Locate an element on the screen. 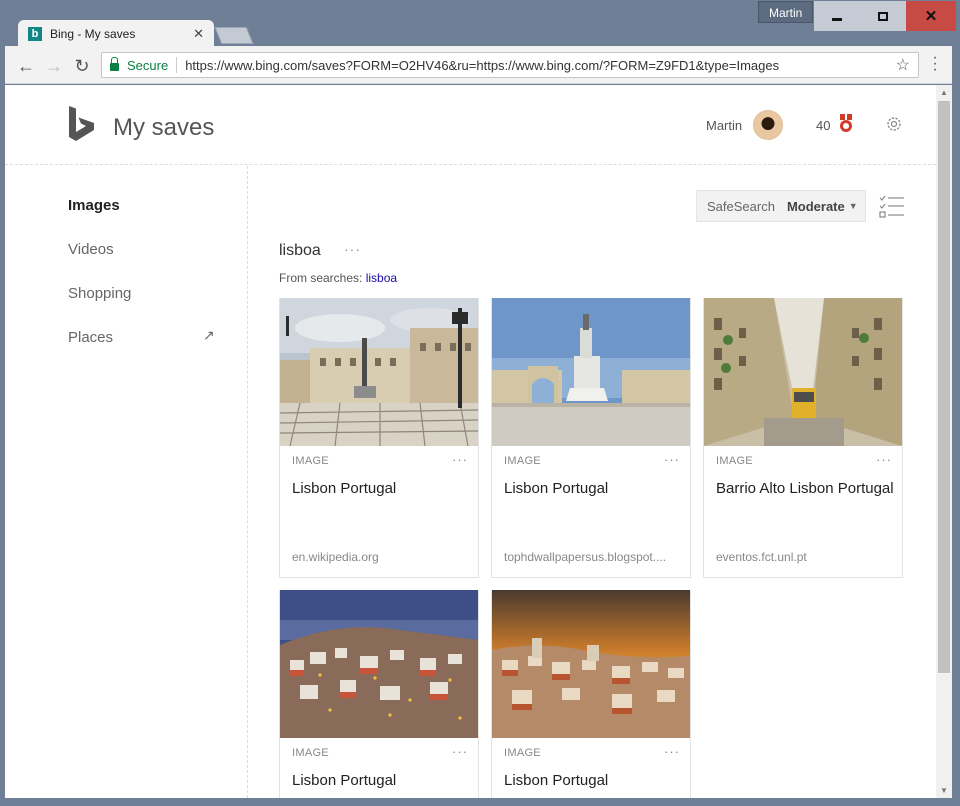  avatar is located at coordinates (768, 125).